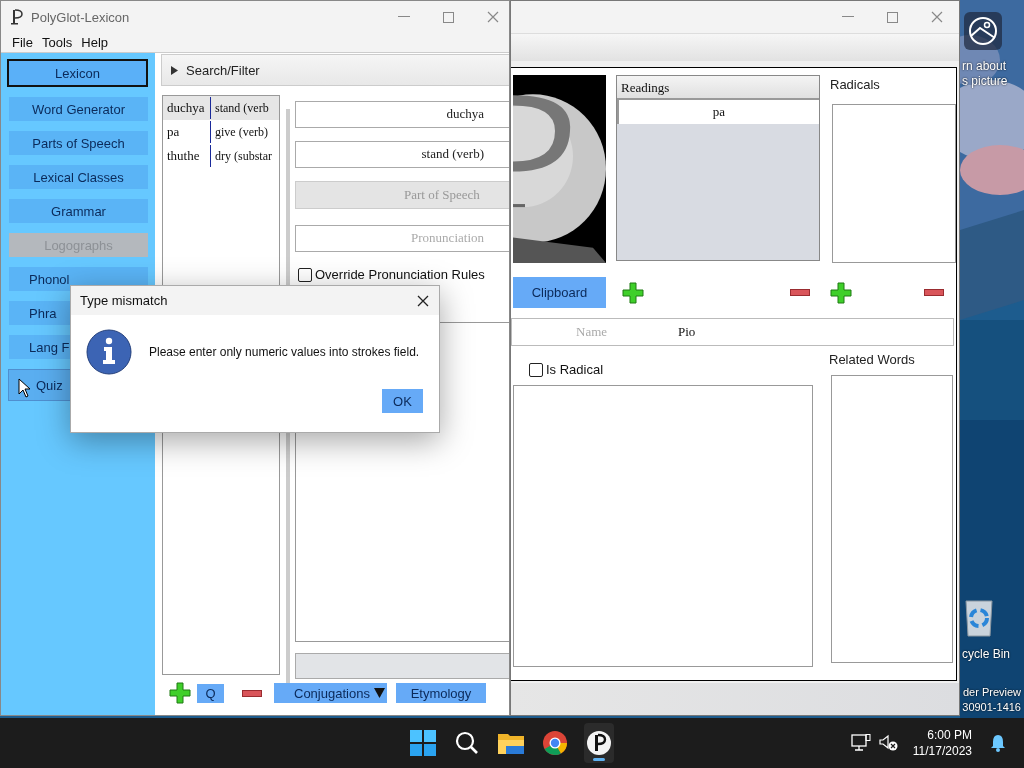 This screenshot has height=768, width=1024. What do you see at coordinates (872, 359) in the screenshot?
I see `related-words-label: Related Words` at bounding box center [872, 359].